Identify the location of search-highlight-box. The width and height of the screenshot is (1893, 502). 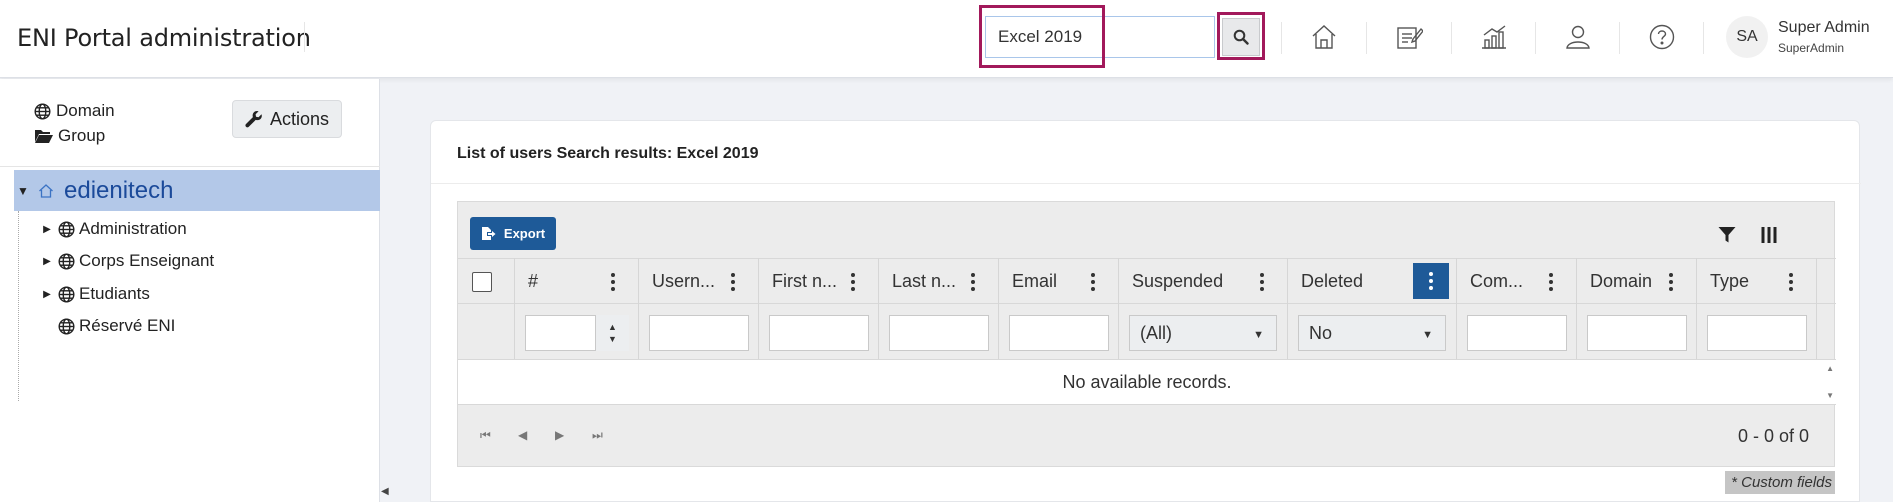
(1042, 36).